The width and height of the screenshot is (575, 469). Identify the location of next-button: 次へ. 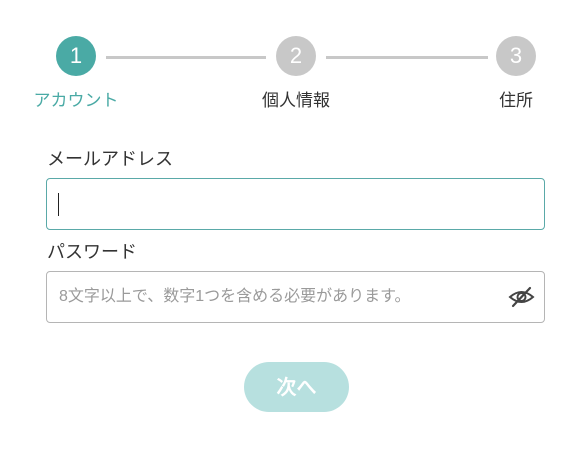
(296, 387).